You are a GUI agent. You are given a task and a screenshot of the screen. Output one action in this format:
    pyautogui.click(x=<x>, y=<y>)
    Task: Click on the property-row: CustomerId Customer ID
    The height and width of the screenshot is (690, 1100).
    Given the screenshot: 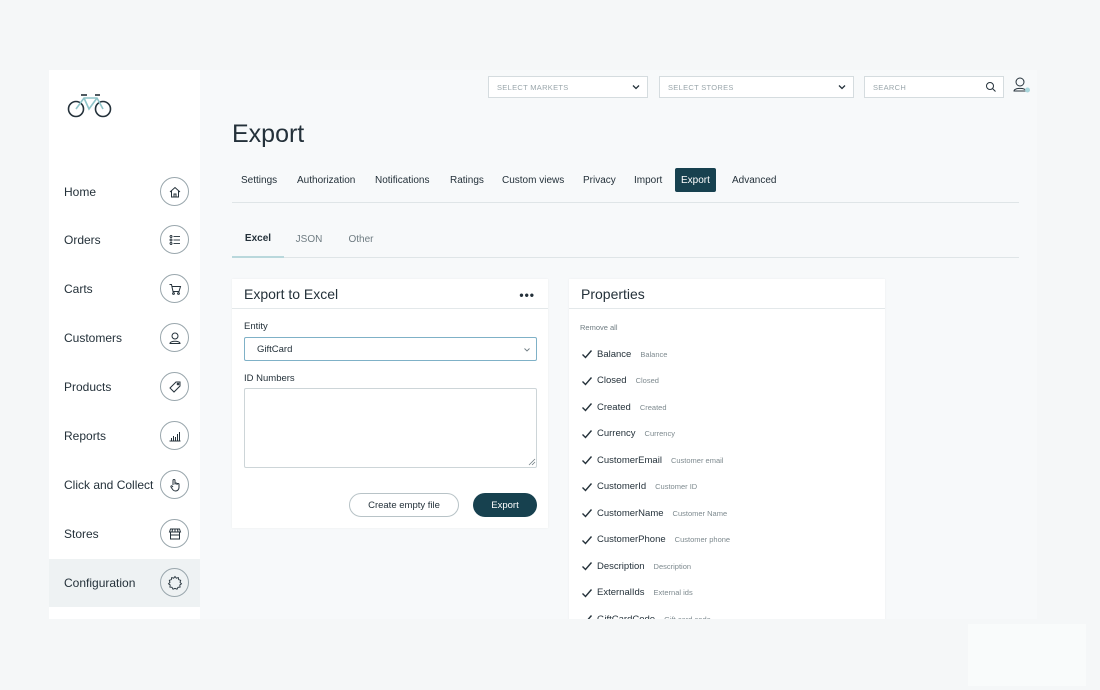 What is the action you would take?
    pyautogui.click(x=639, y=487)
    